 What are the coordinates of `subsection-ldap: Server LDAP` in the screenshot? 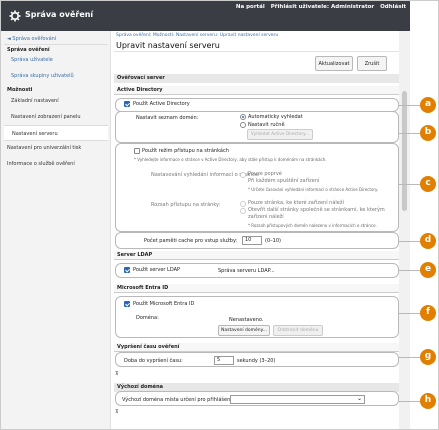 It's located at (259, 255).